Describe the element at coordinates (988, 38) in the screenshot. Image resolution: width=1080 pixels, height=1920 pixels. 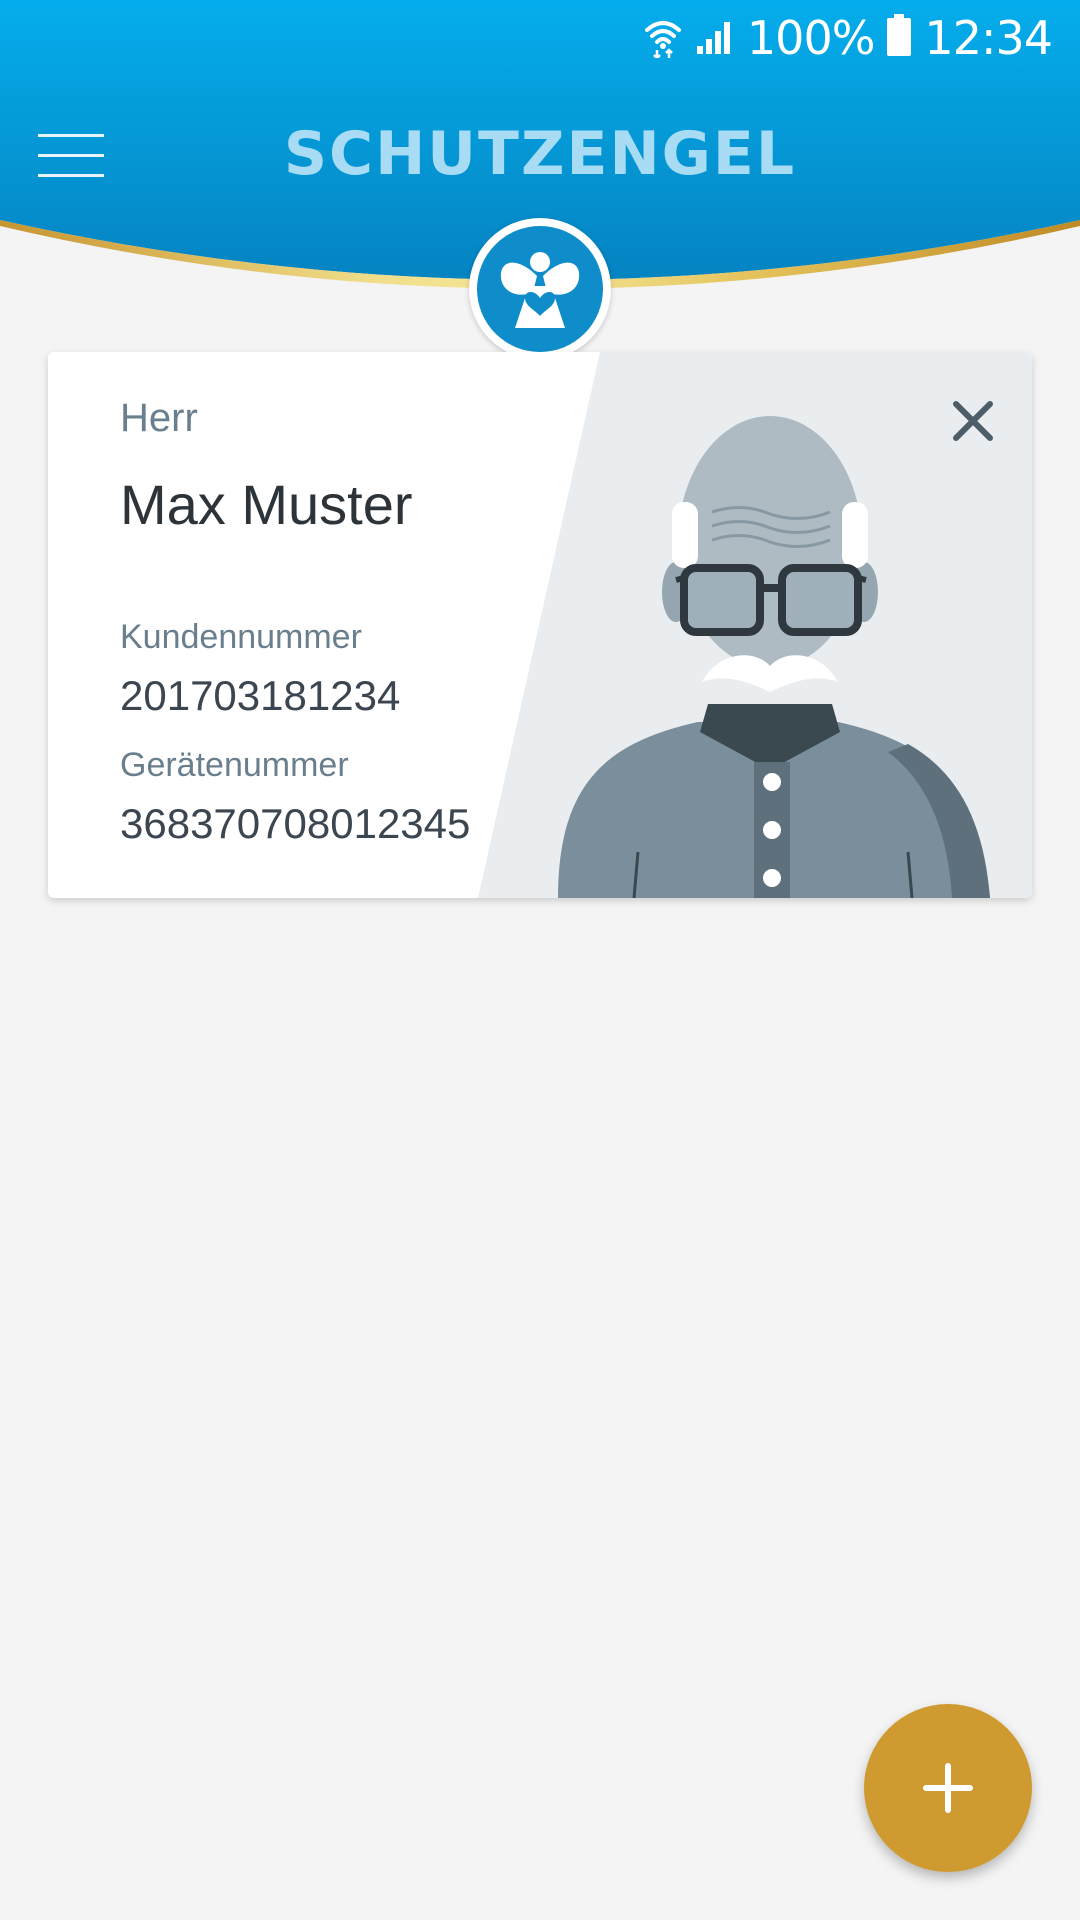
I see `clock: 12:34` at that location.